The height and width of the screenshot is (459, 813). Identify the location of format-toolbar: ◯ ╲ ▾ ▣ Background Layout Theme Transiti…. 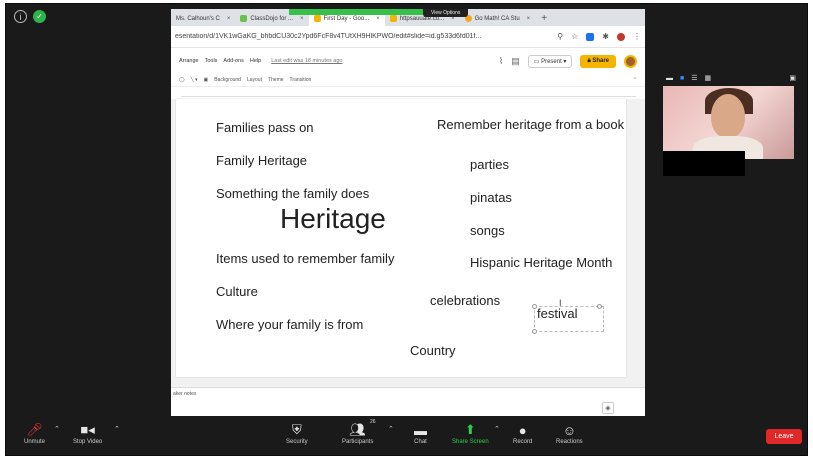
(408, 80).